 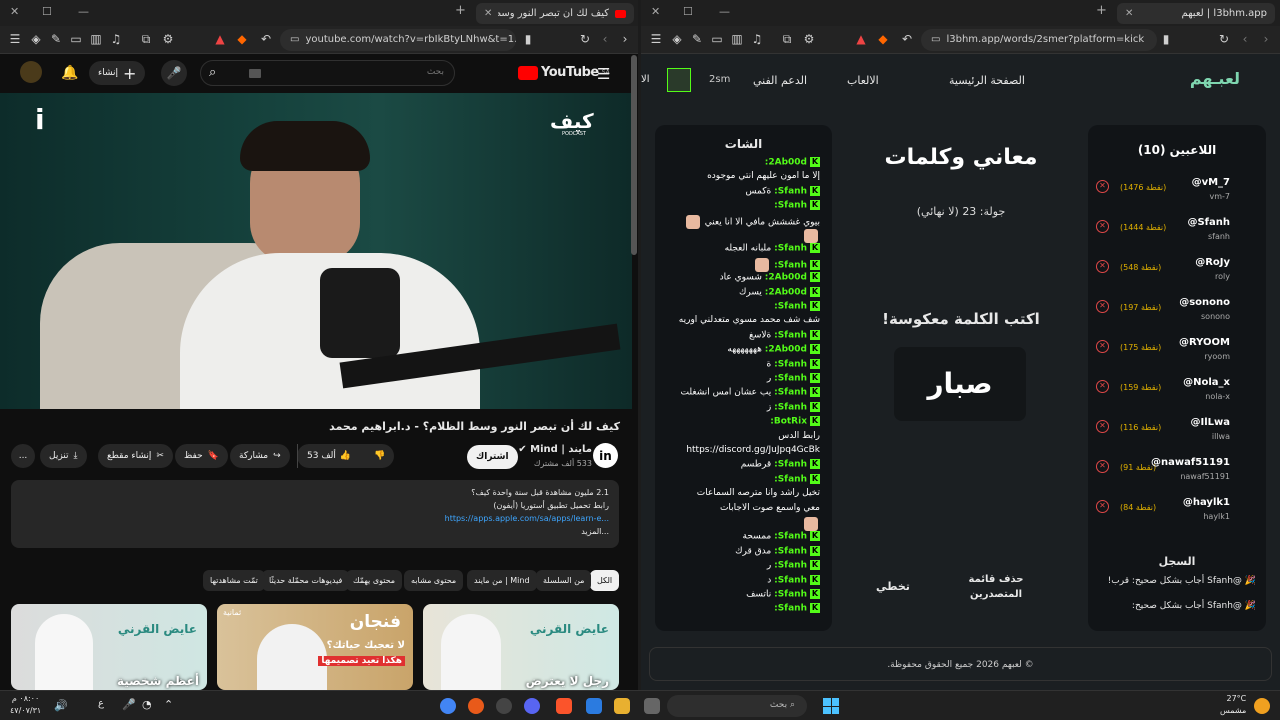 I want to click on user-avatar, so click(x=679, y=80).